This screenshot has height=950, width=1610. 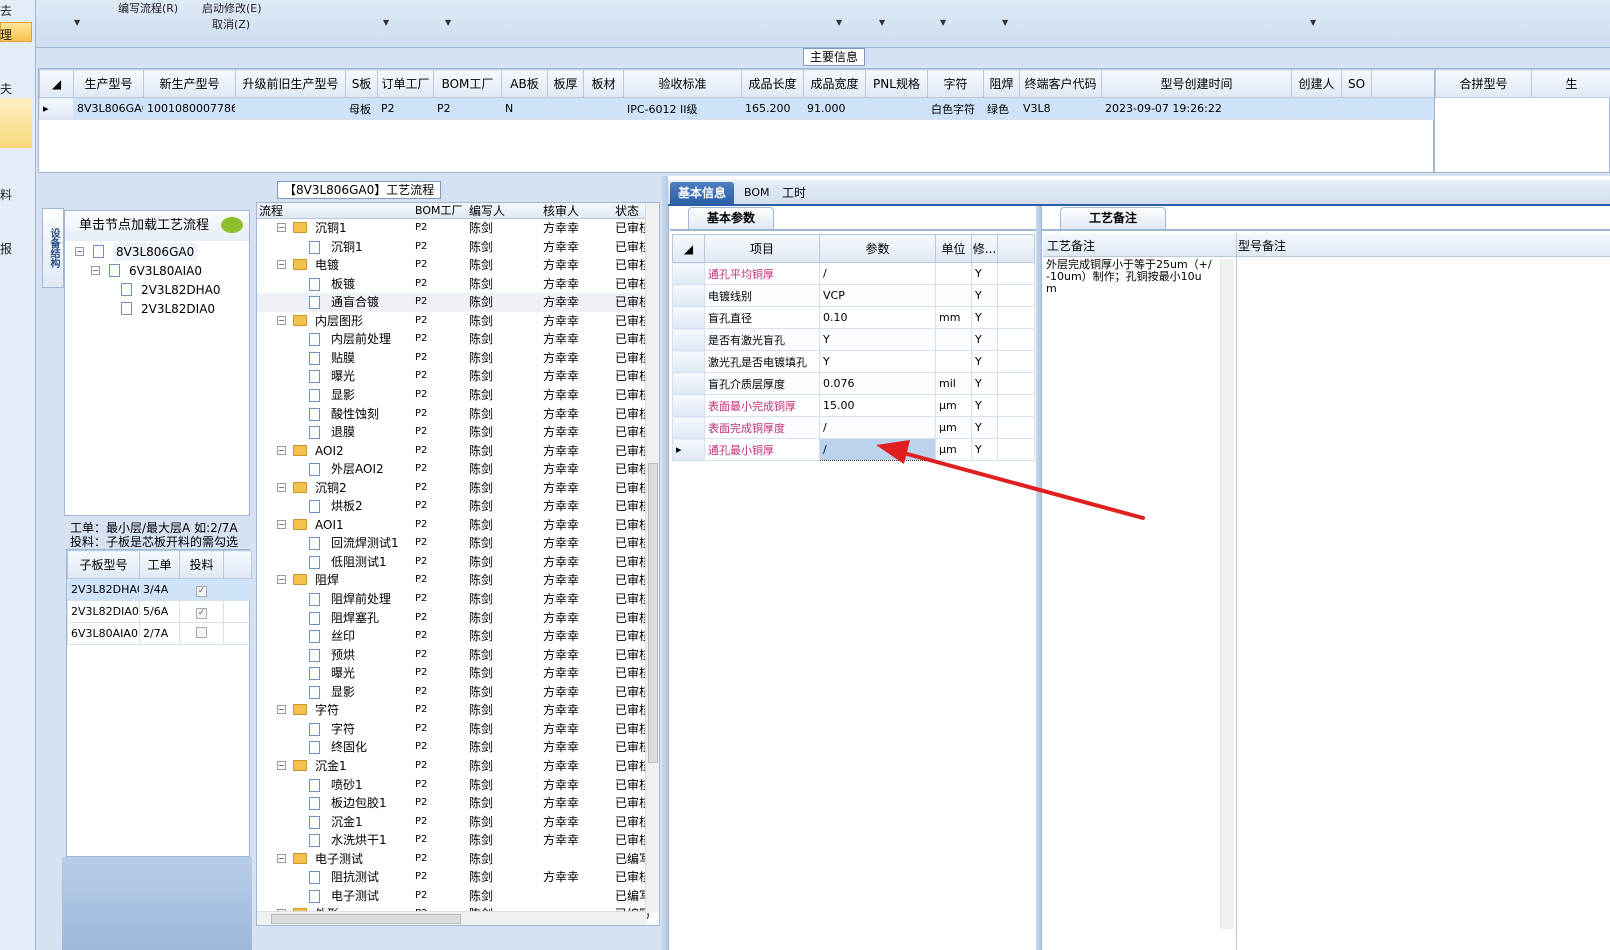 I want to click on nav-label: 夫, so click(x=6, y=88).